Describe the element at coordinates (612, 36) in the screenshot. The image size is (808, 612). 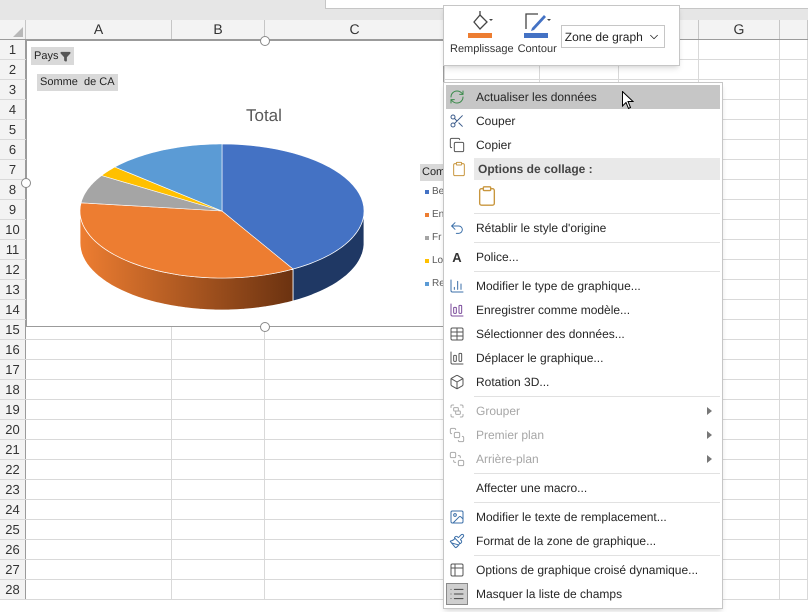
I see `chart-element-dropdown: Zone de graph` at that location.